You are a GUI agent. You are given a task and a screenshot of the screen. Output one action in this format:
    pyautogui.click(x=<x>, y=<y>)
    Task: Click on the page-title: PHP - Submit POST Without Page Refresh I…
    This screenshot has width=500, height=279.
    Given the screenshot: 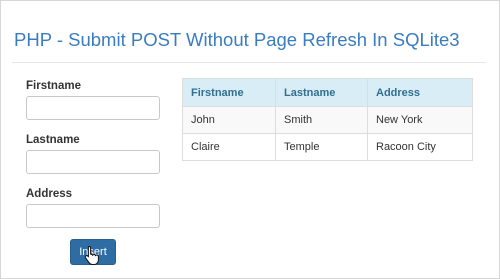 What is the action you would take?
    pyautogui.click(x=237, y=39)
    